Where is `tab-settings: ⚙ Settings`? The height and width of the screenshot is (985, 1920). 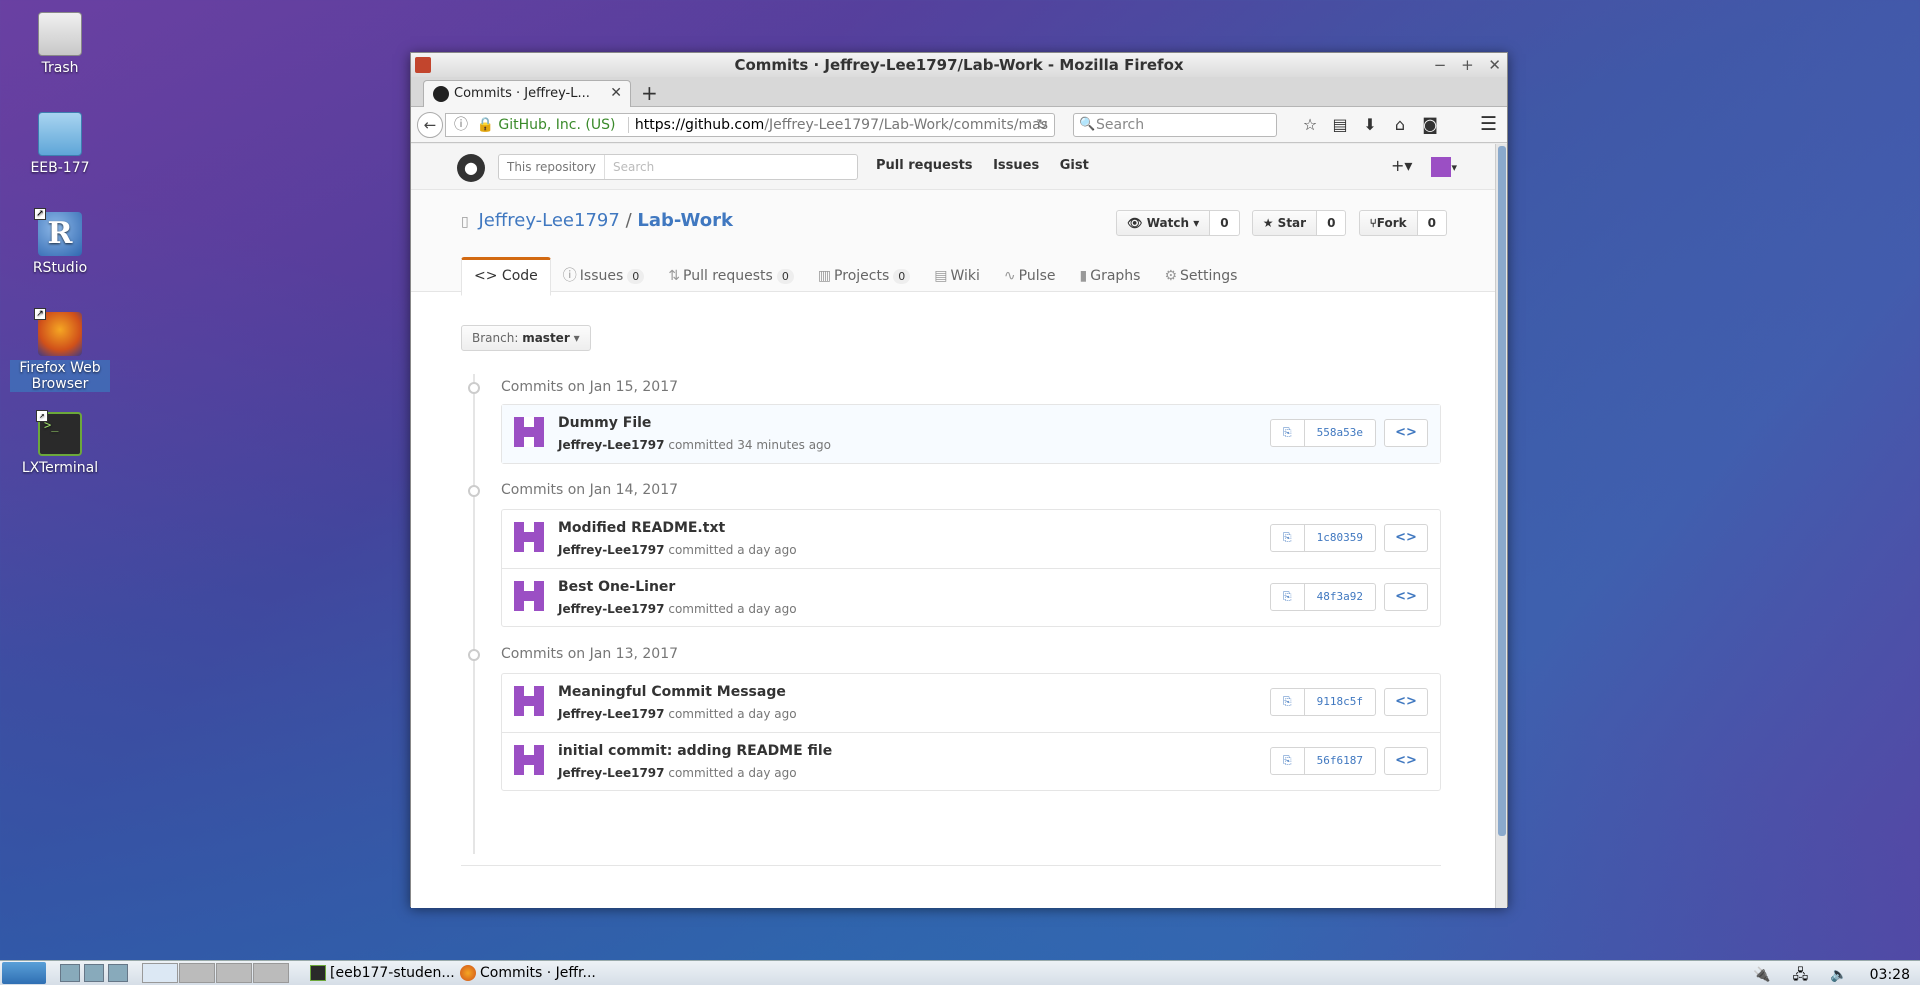
tab-settings: ⚙ Settings is located at coordinates (1200, 276).